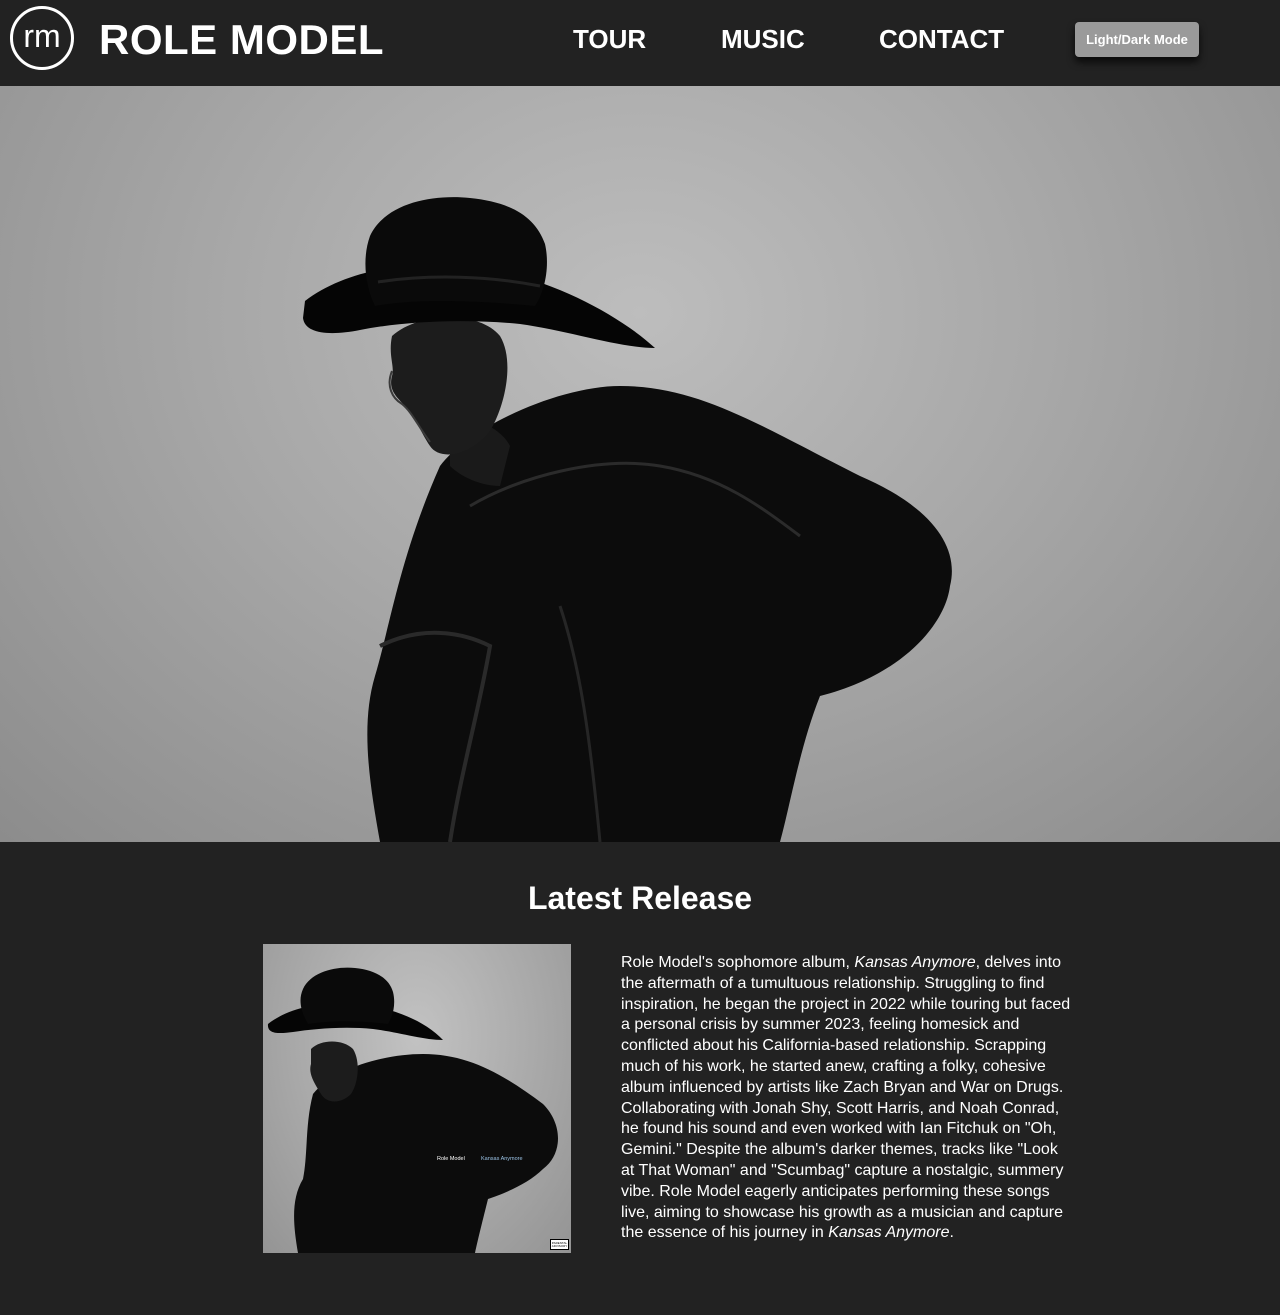 This screenshot has height=1315, width=1280. I want to click on nav-music-link: MUSIC, so click(763, 39).